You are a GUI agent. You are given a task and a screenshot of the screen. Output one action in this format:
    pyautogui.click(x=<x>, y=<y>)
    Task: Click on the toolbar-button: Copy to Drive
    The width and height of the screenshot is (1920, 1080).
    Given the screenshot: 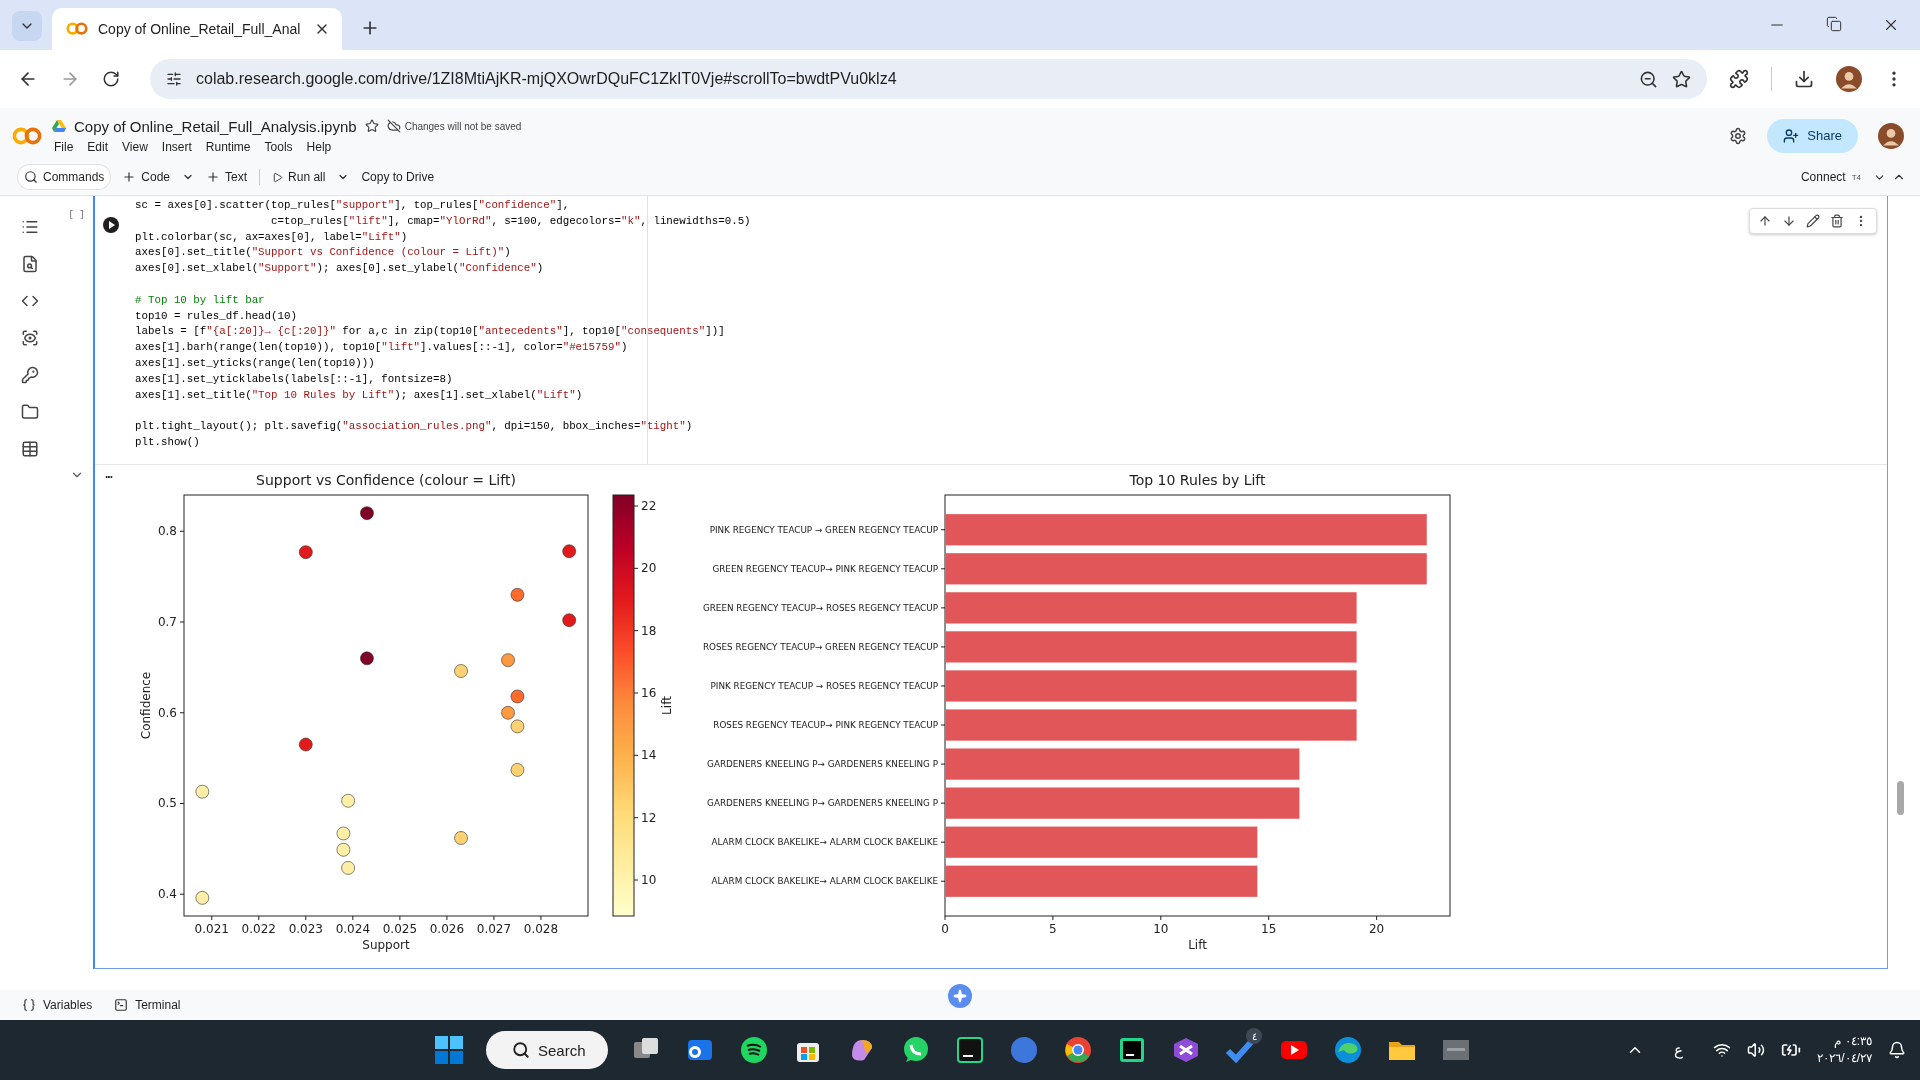 What is the action you would take?
    pyautogui.click(x=398, y=177)
    